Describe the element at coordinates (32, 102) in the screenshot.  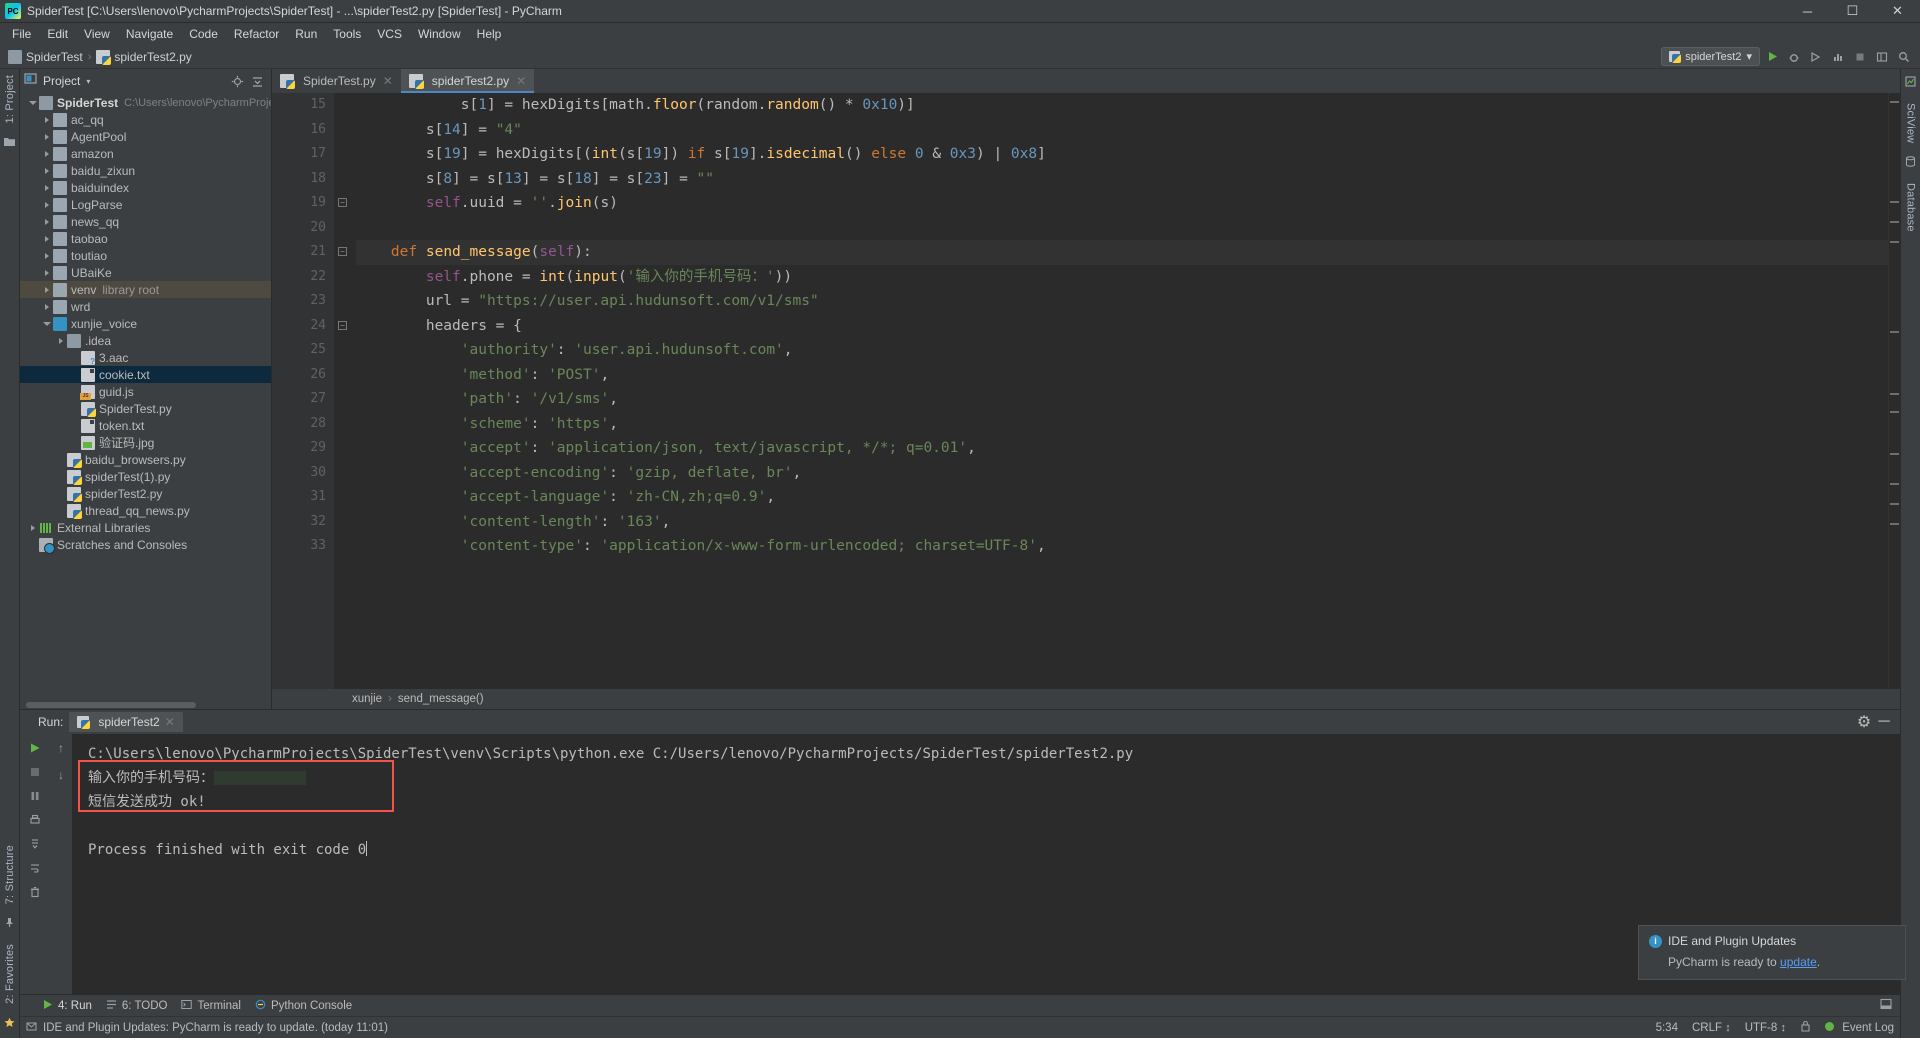
I see `chevron-down-icon` at that location.